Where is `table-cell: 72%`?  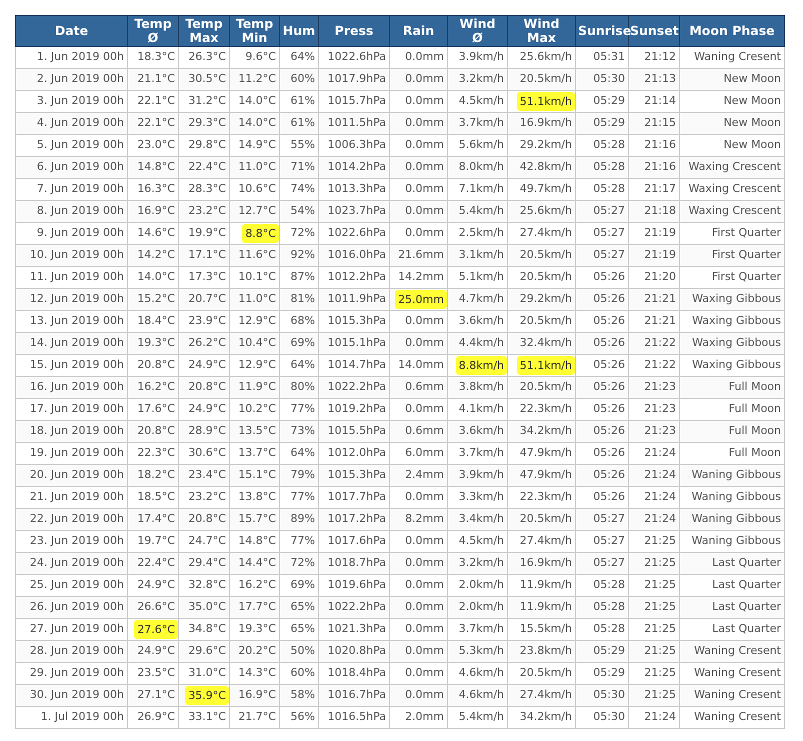
table-cell: 72% is located at coordinates (299, 233).